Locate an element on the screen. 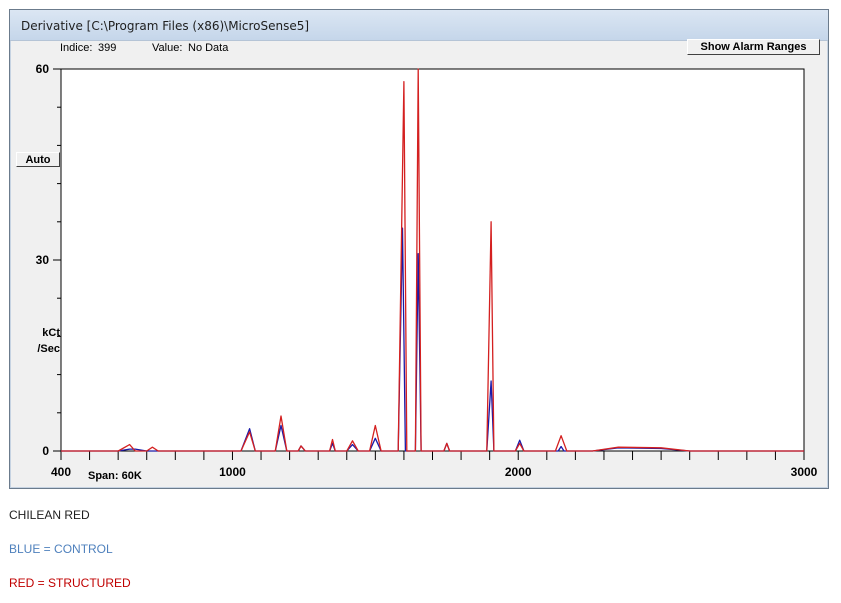 The height and width of the screenshot is (603, 841). y-tick-label-30: 30 is located at coordinates (43, 260).